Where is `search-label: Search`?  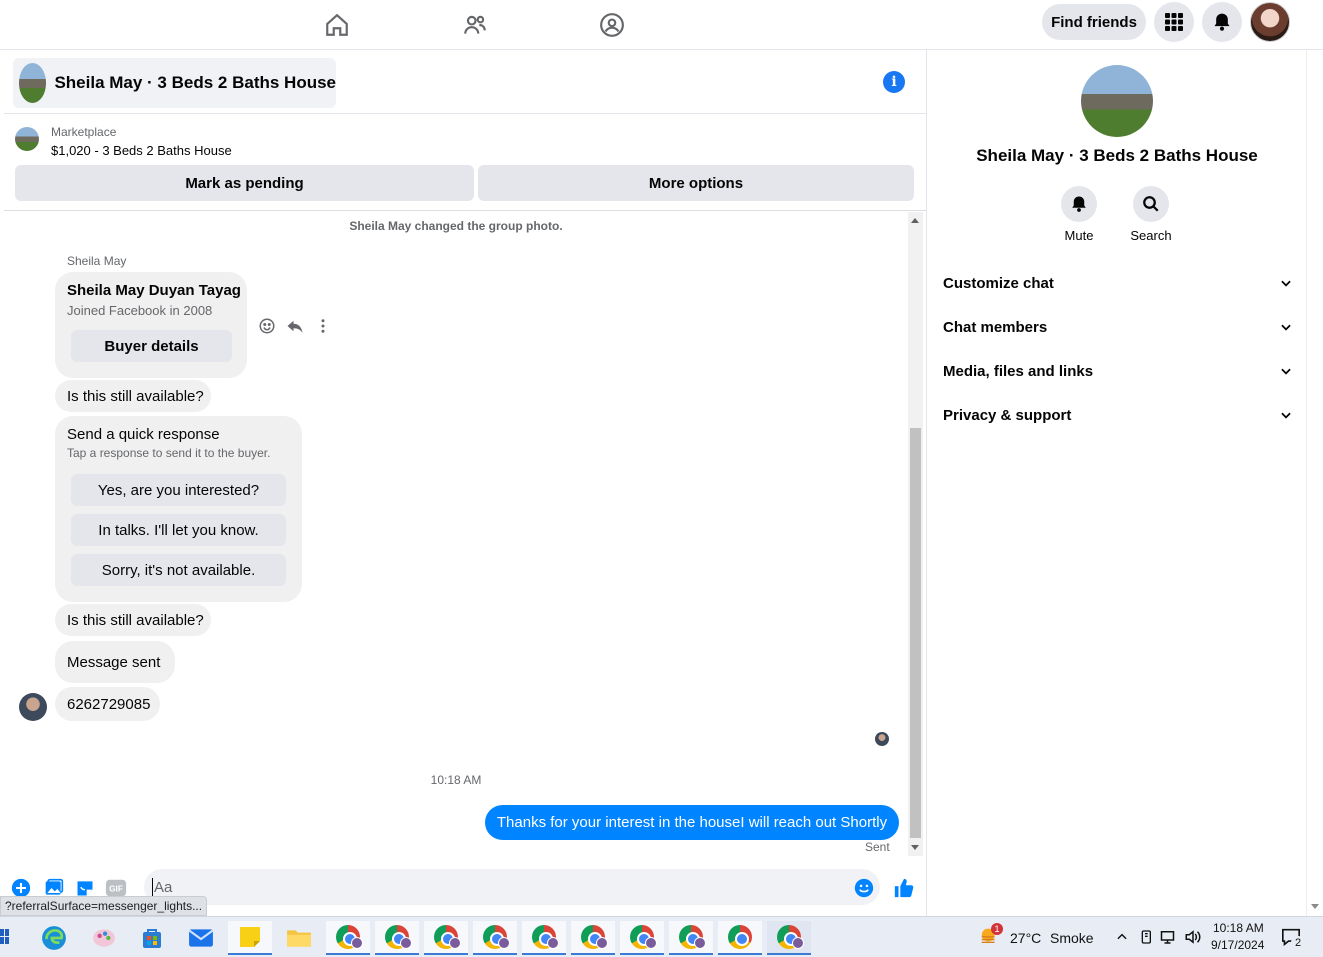 search-label: Search is located at coordinates (1151, 235).